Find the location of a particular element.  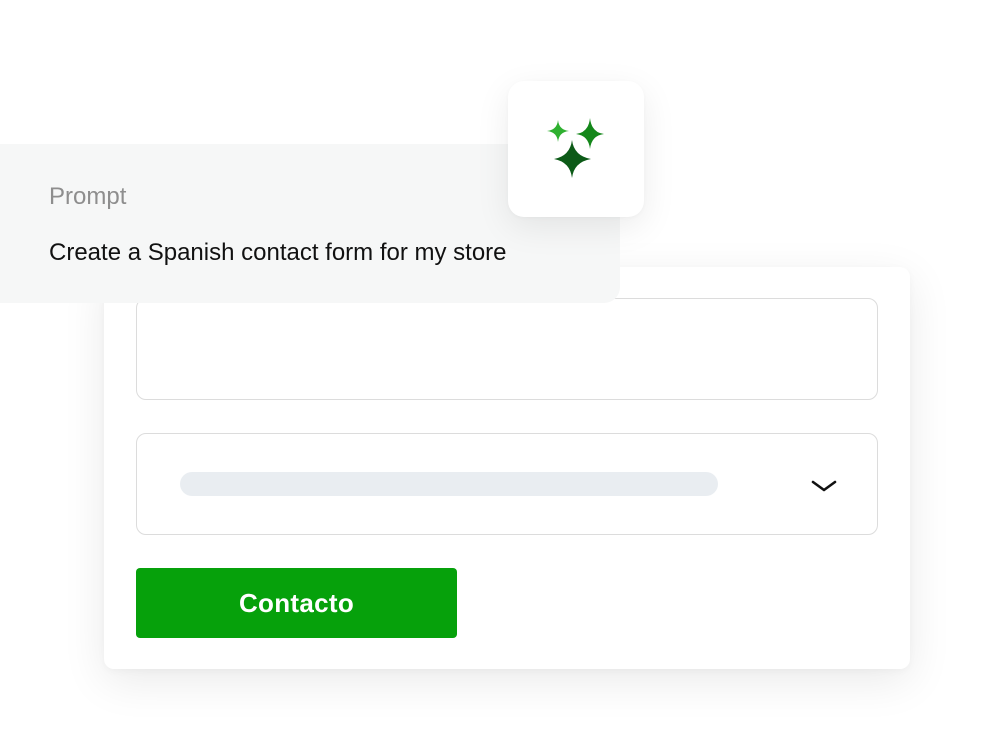

text-input-field is located at coordinates (507, 349).